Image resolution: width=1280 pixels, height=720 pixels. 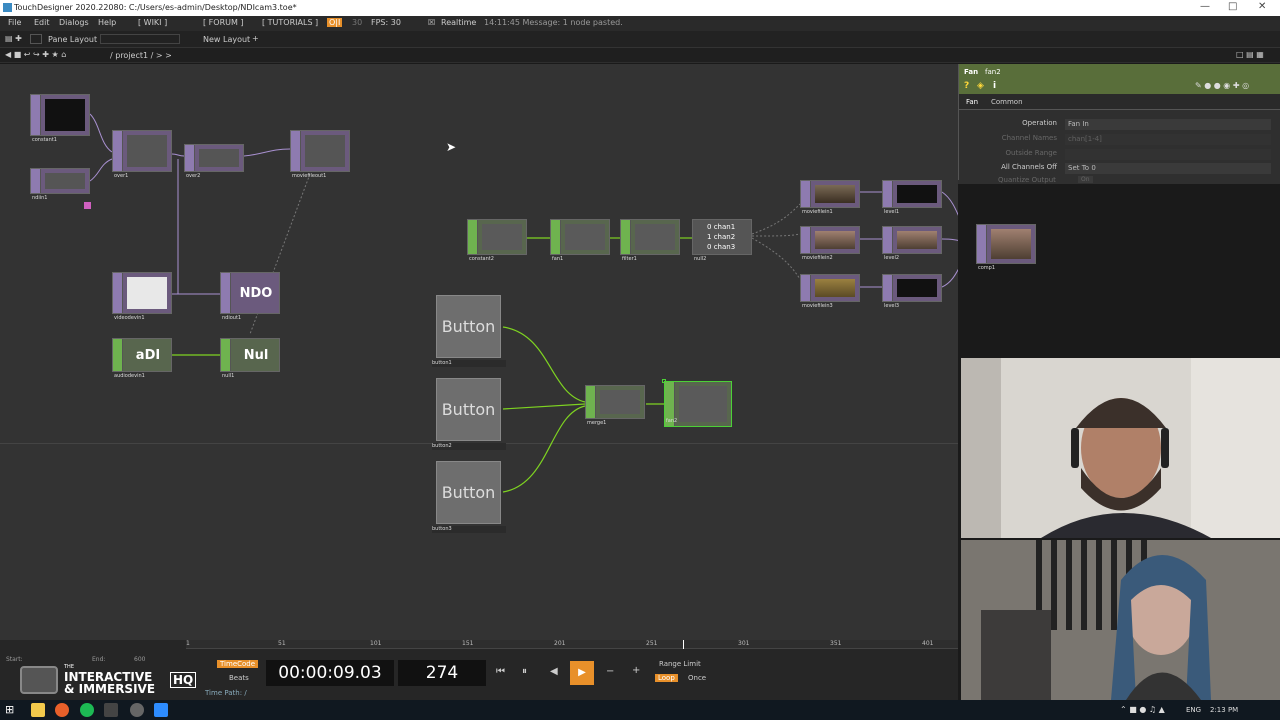 What do you see at coordinates (386, 22) in the screenshot?
I see `fps-display: FPS: 30` at bounding box center [386, 22].